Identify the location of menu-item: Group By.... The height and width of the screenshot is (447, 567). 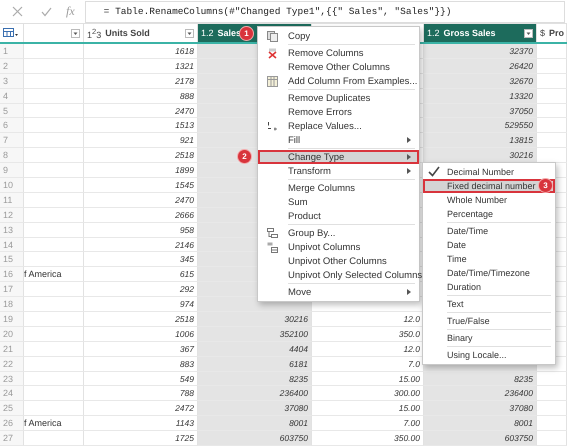
(338, 233).